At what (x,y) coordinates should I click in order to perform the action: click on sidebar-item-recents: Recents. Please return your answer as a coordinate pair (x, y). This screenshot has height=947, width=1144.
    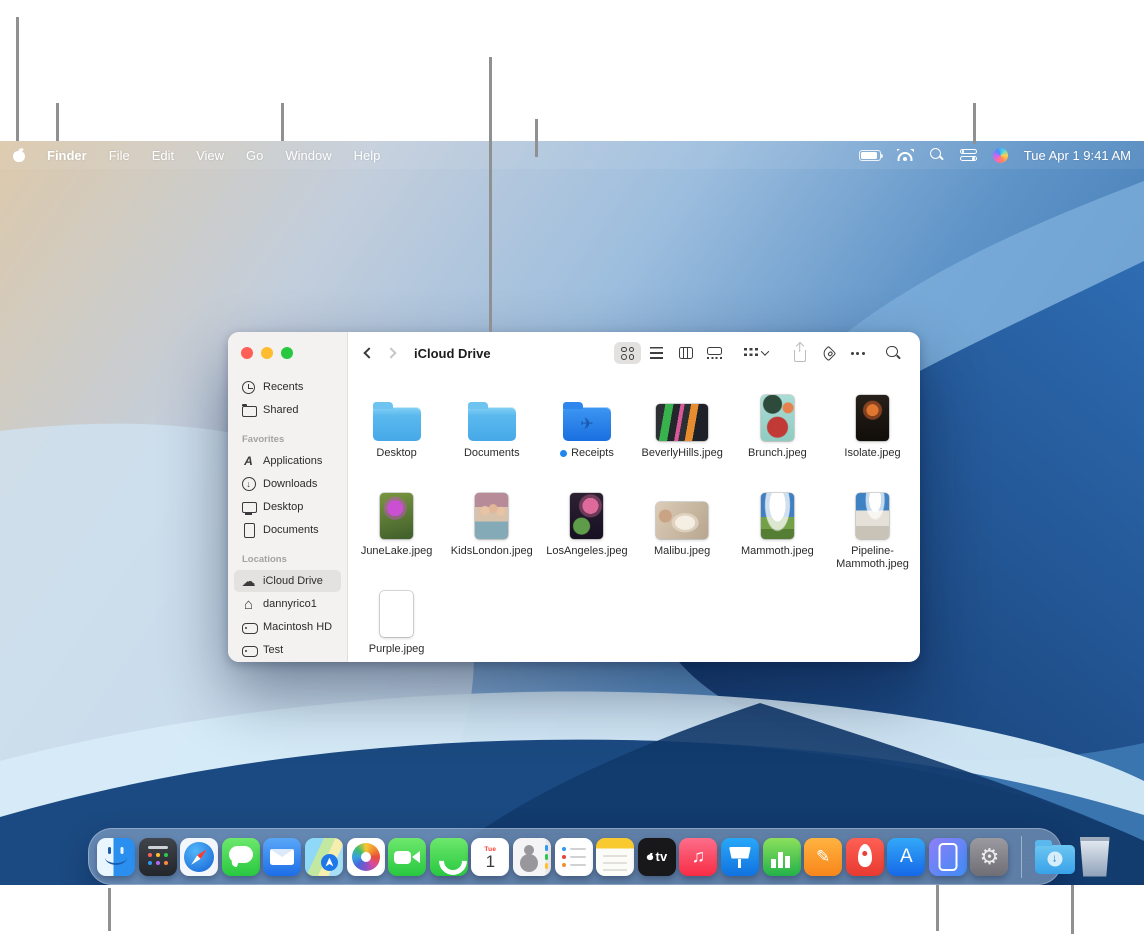
    Looking at the image, I should click on (287, 387).